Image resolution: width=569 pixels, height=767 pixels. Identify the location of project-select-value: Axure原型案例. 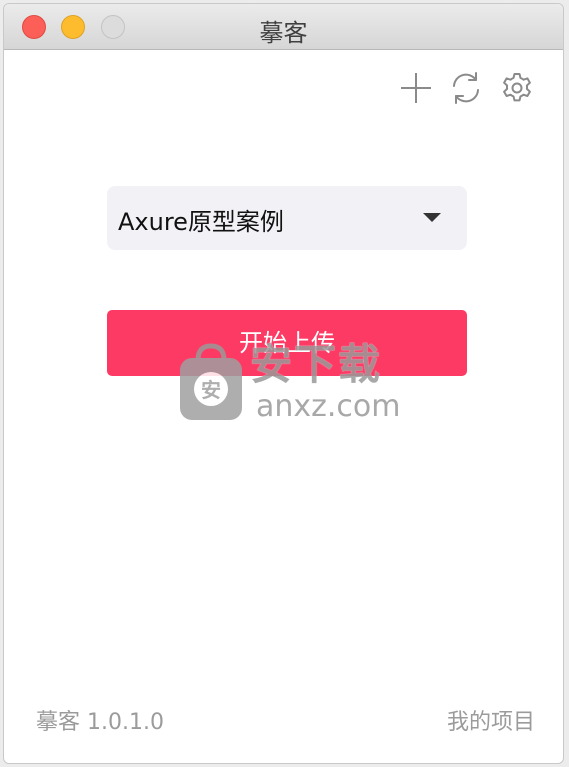
(201, 222).